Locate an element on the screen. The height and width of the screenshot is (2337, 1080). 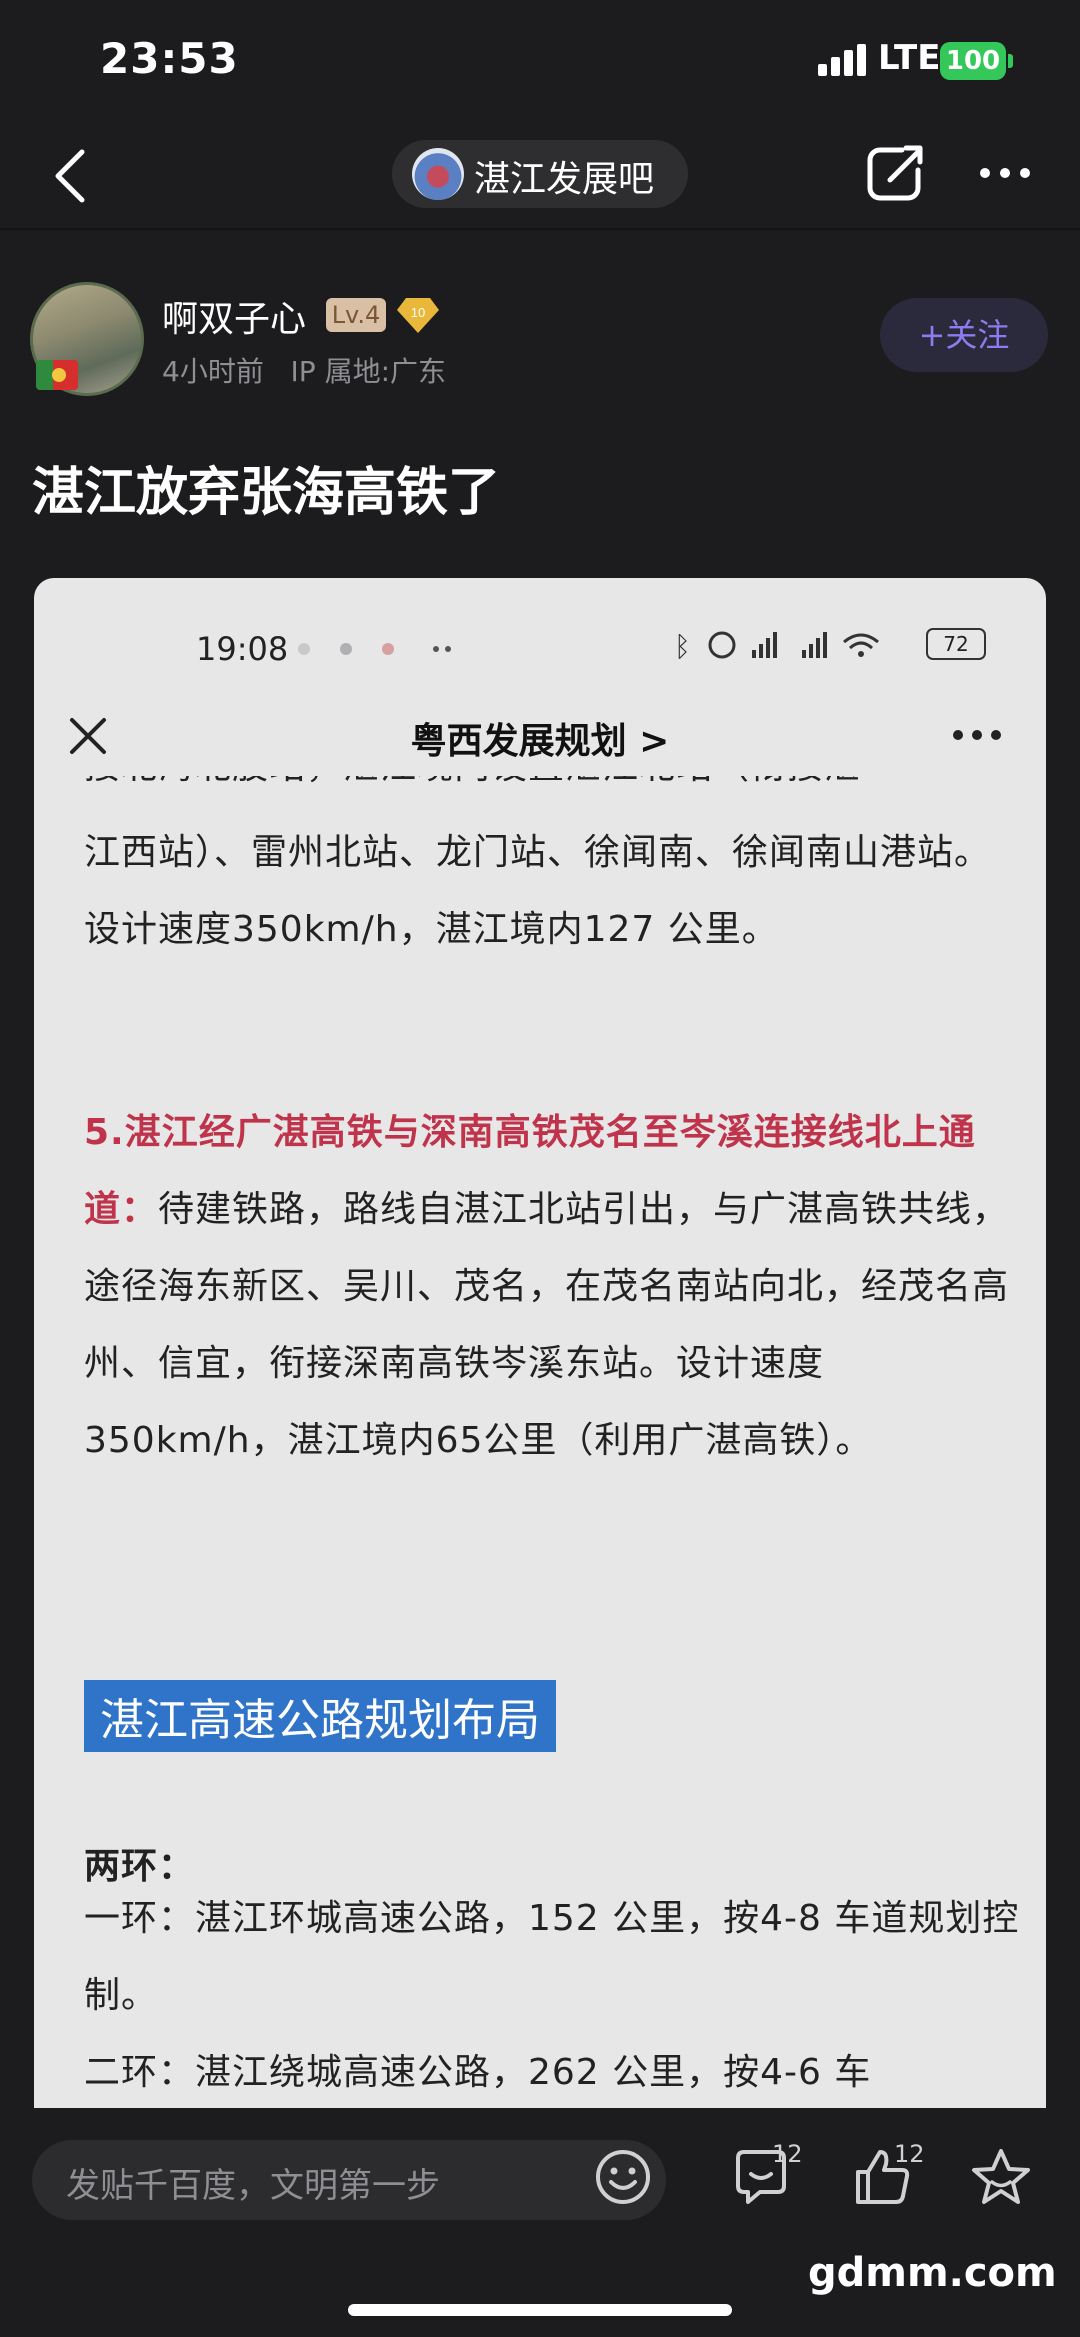
forum-avatar-icon is located at coordinates (438, 174).